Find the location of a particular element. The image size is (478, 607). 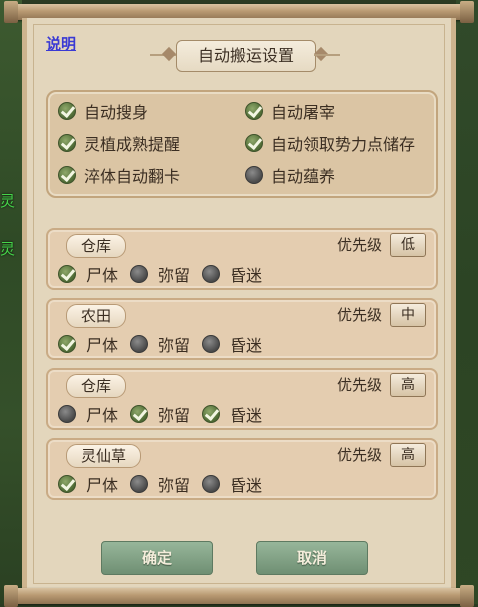

option-label: 自动领取势力点储存 is located at coordinates (343, 144).